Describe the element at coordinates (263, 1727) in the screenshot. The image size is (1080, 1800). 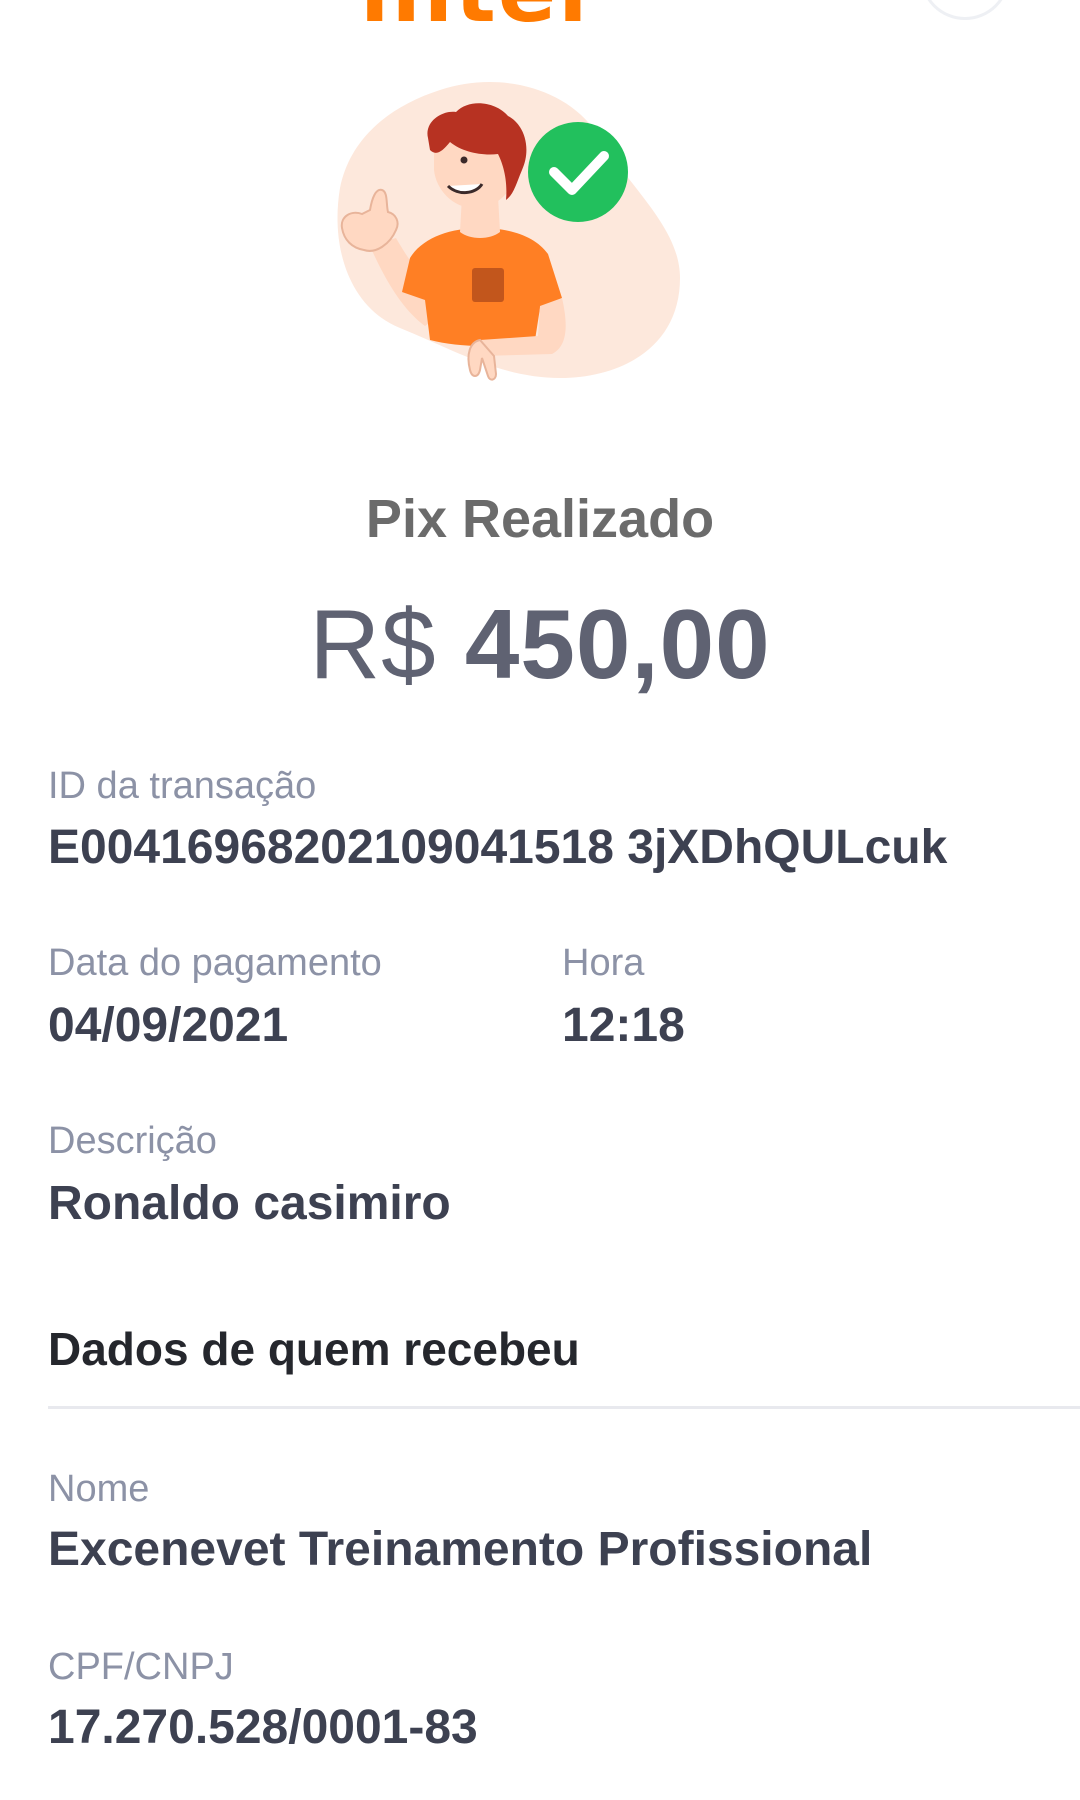
I see `recipient-doc-value: 17.270.528/0001-83` at that location.